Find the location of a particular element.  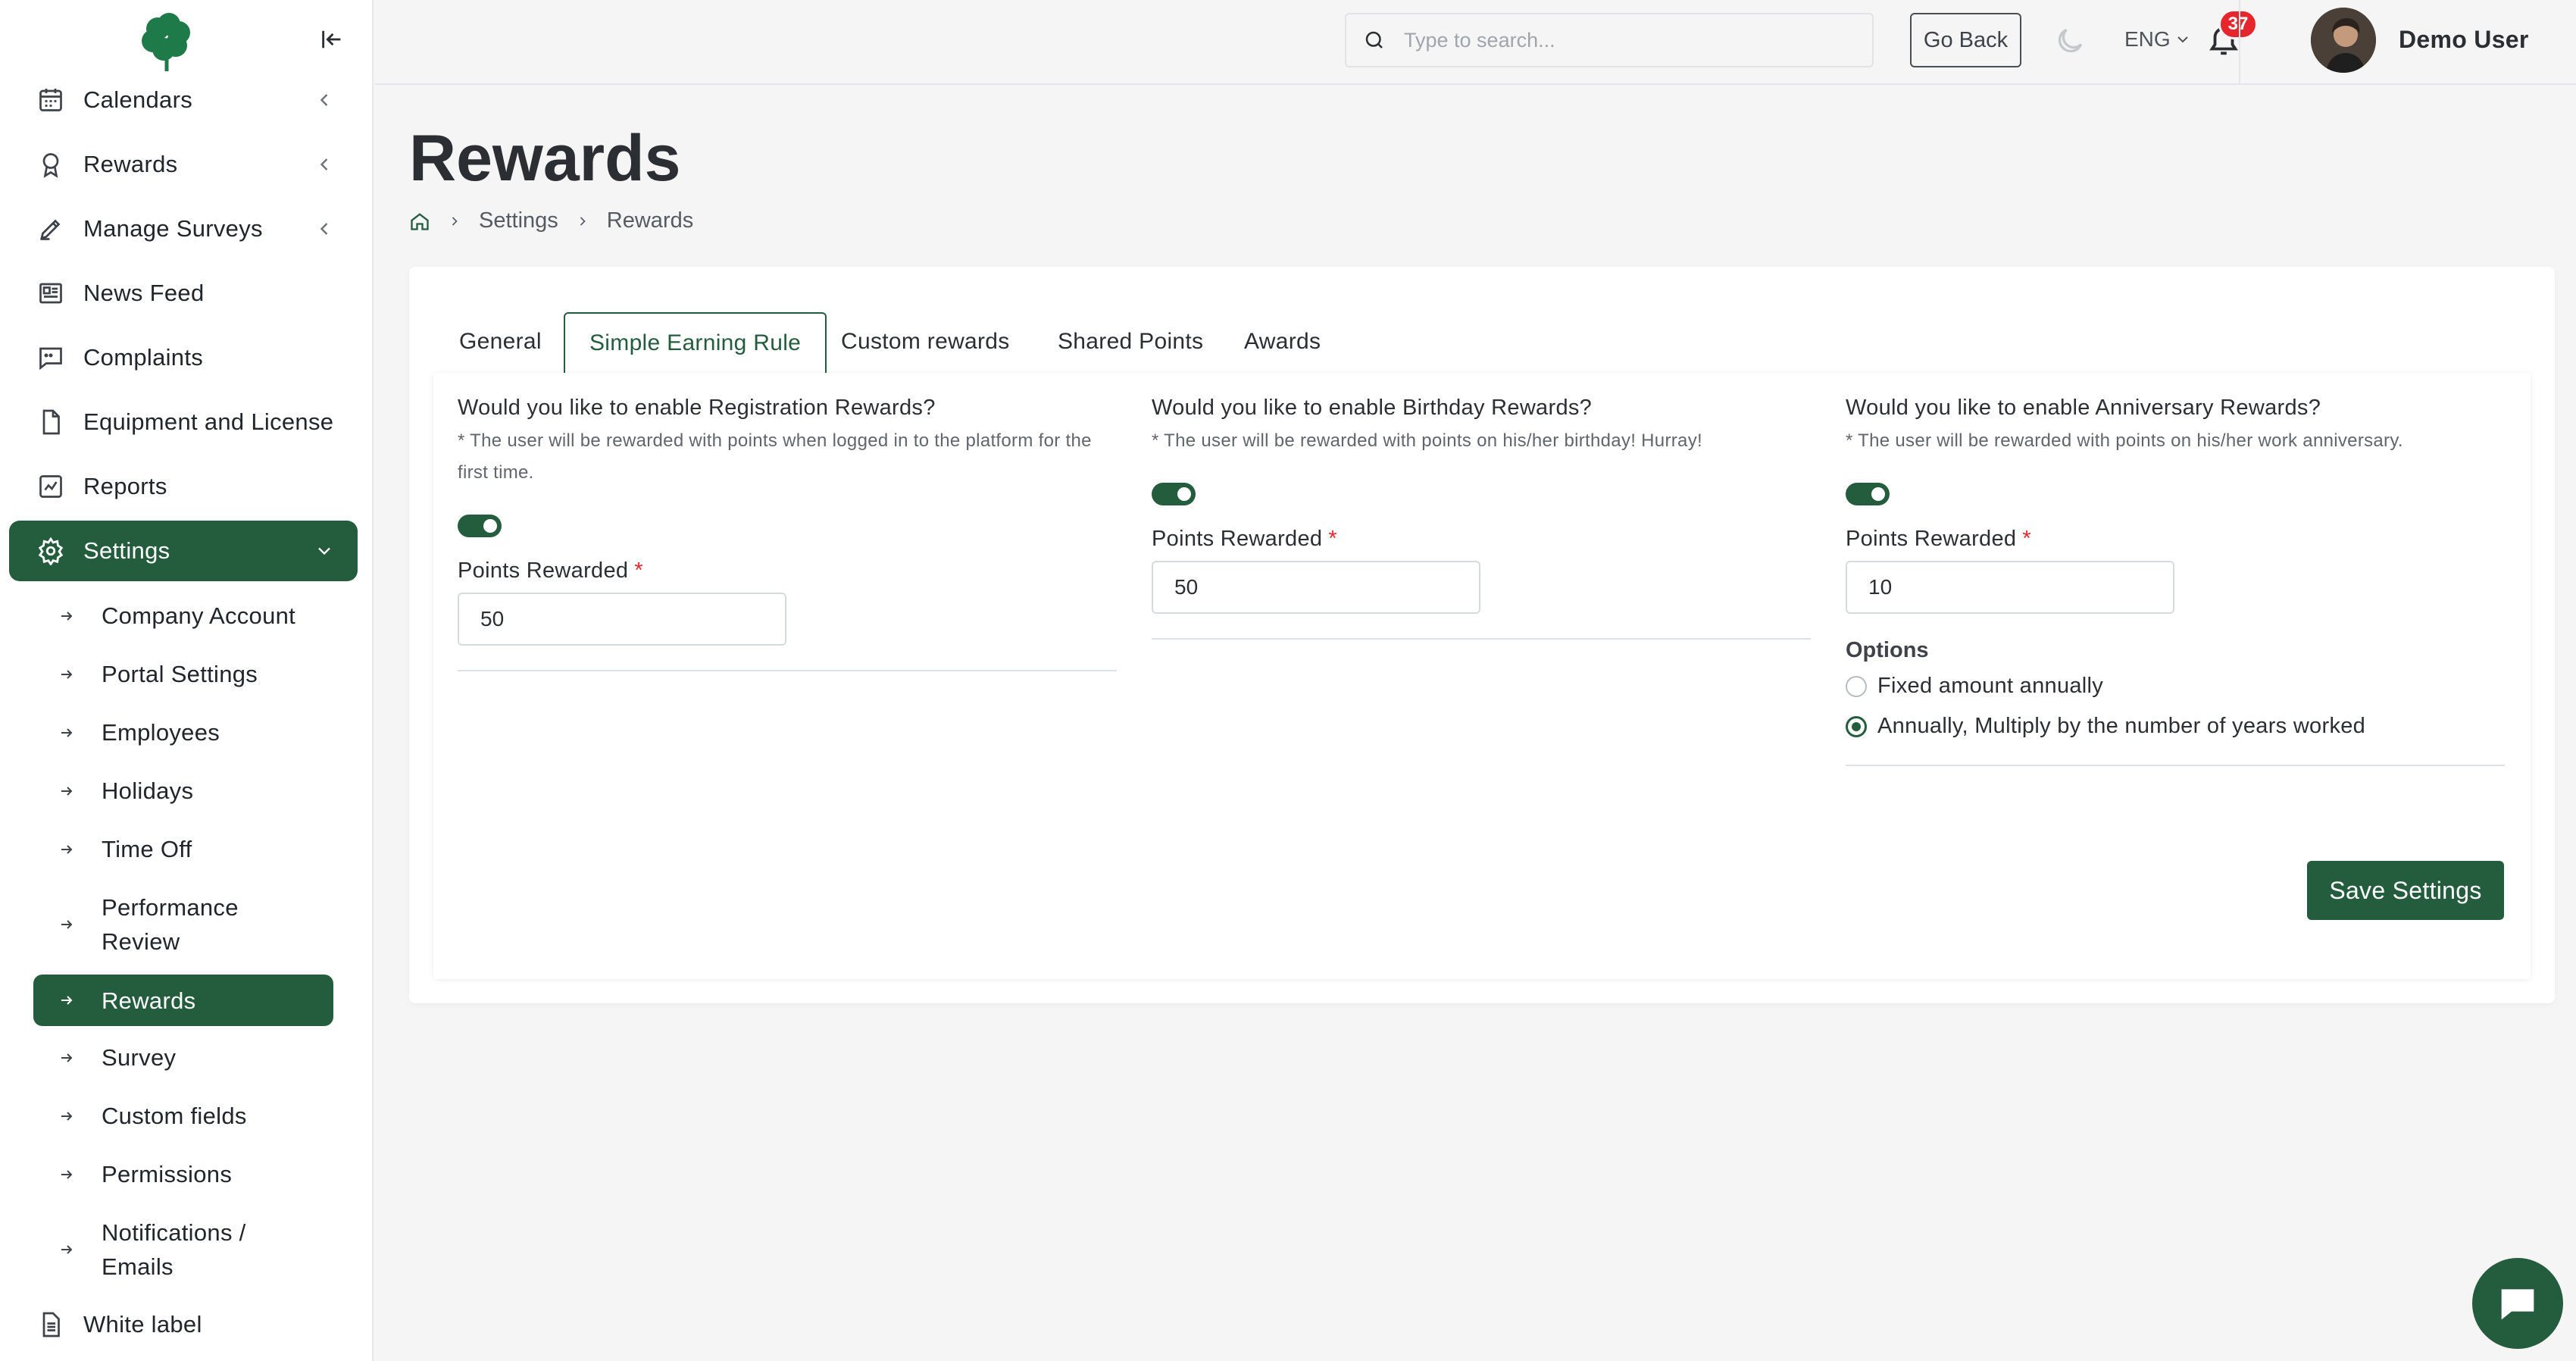

sub-item-survey: Survey is located at coordinates (183, 1057).